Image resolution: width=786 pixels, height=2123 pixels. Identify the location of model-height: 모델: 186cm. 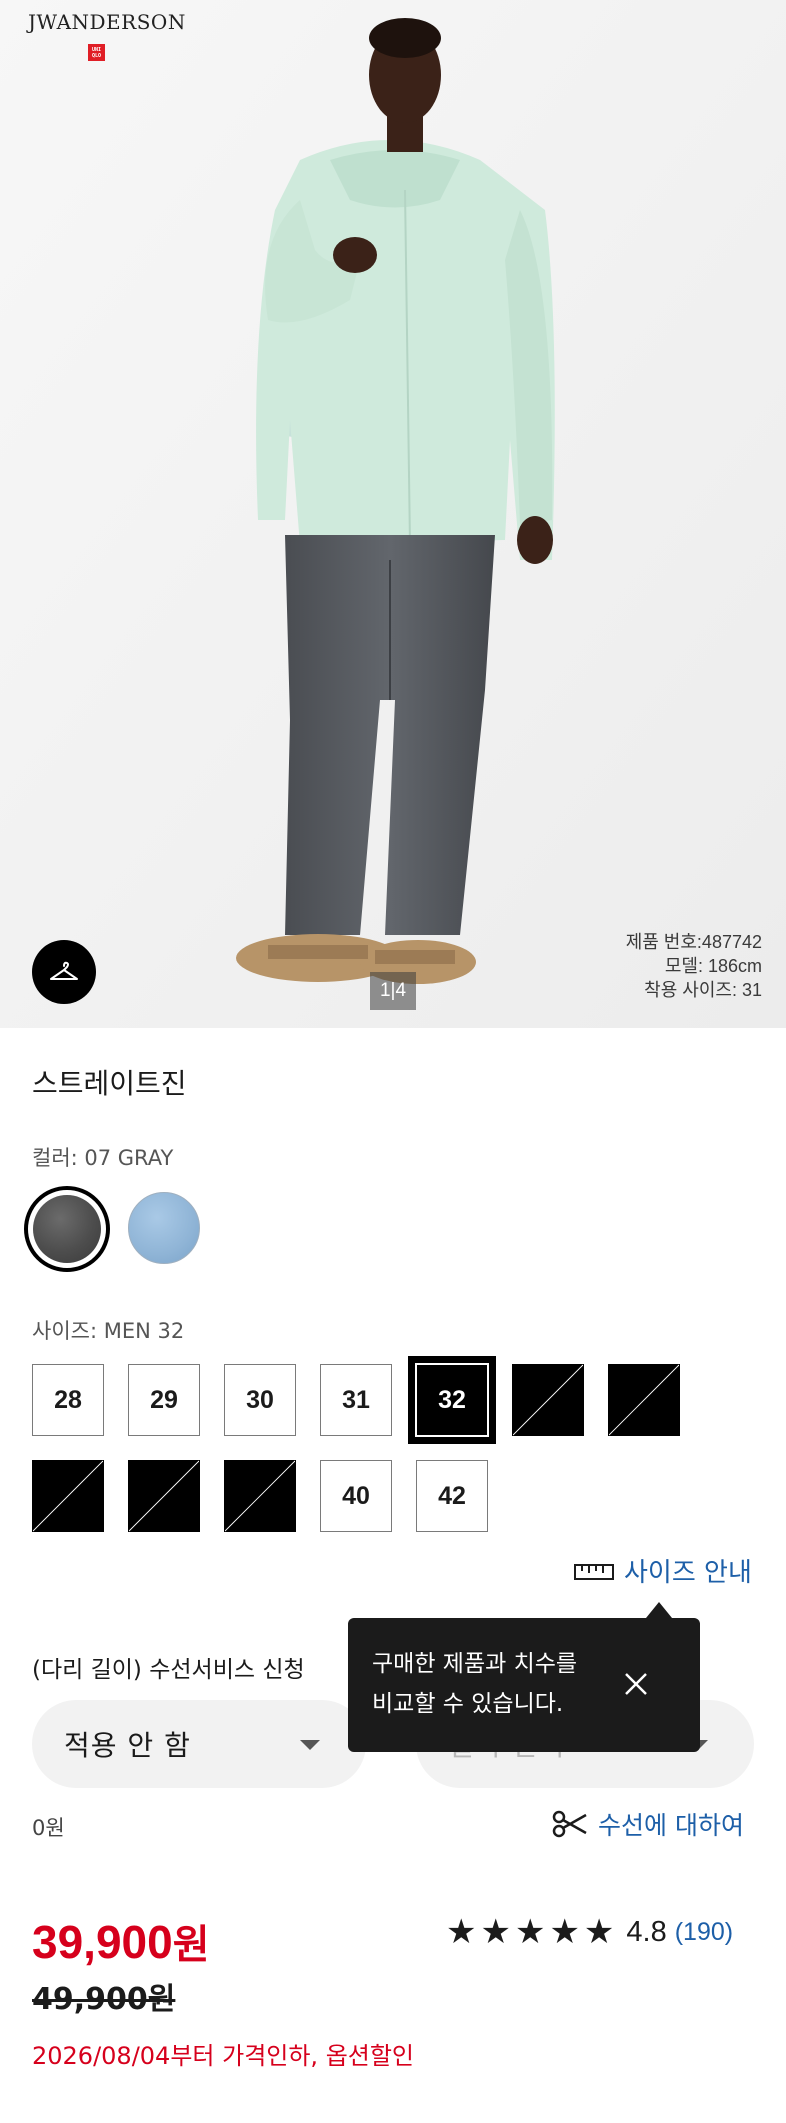
(713, 966).